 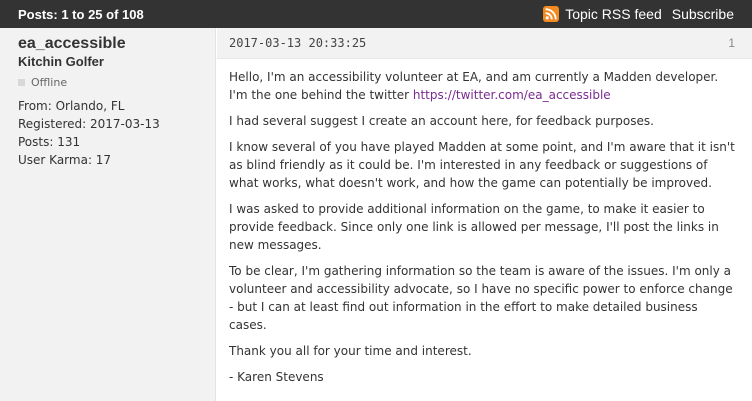 I want to click on posts-count: Posts: 1 to 25 of 108, so click(x=81, y=14).